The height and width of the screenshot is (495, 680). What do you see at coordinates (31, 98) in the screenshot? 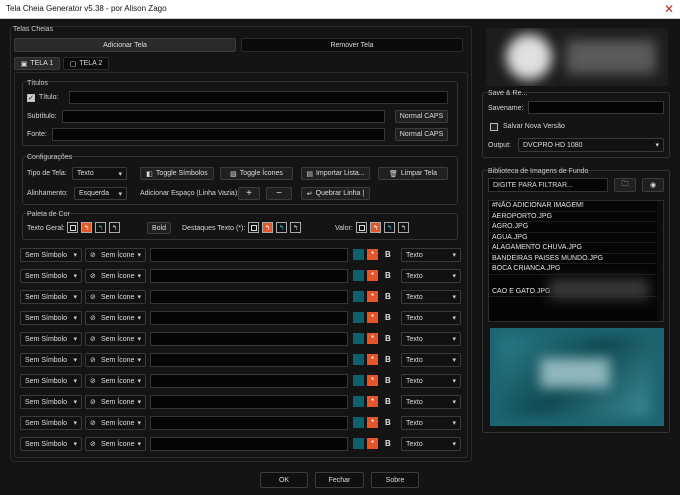
I see `titulo-checkbox: ✓` at bounding box center [31, 98].